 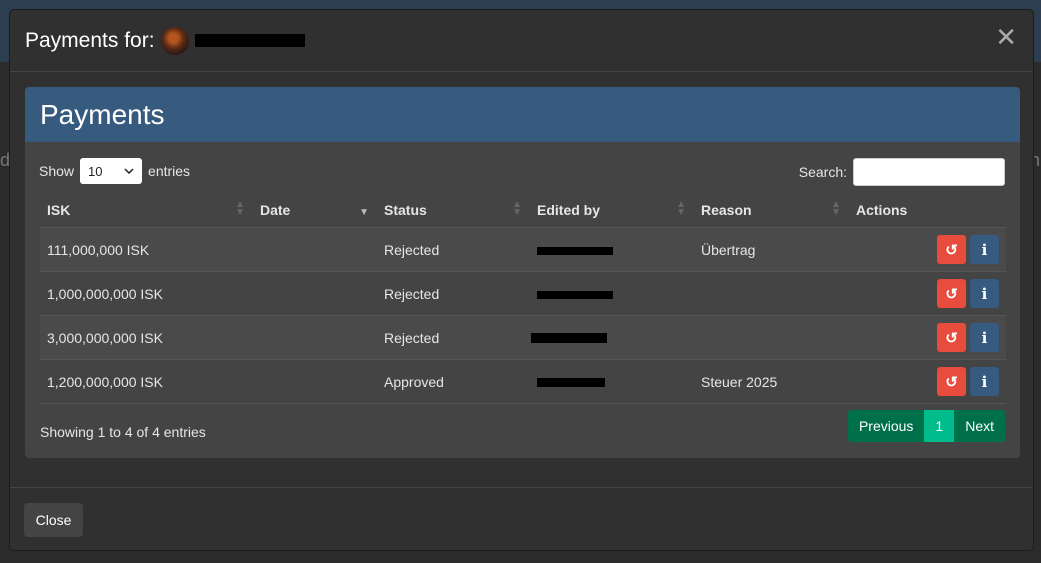 I want to click on table-row: 3,000,000,000 ISK Rejected ↺ i, so click(x=523, y=337).